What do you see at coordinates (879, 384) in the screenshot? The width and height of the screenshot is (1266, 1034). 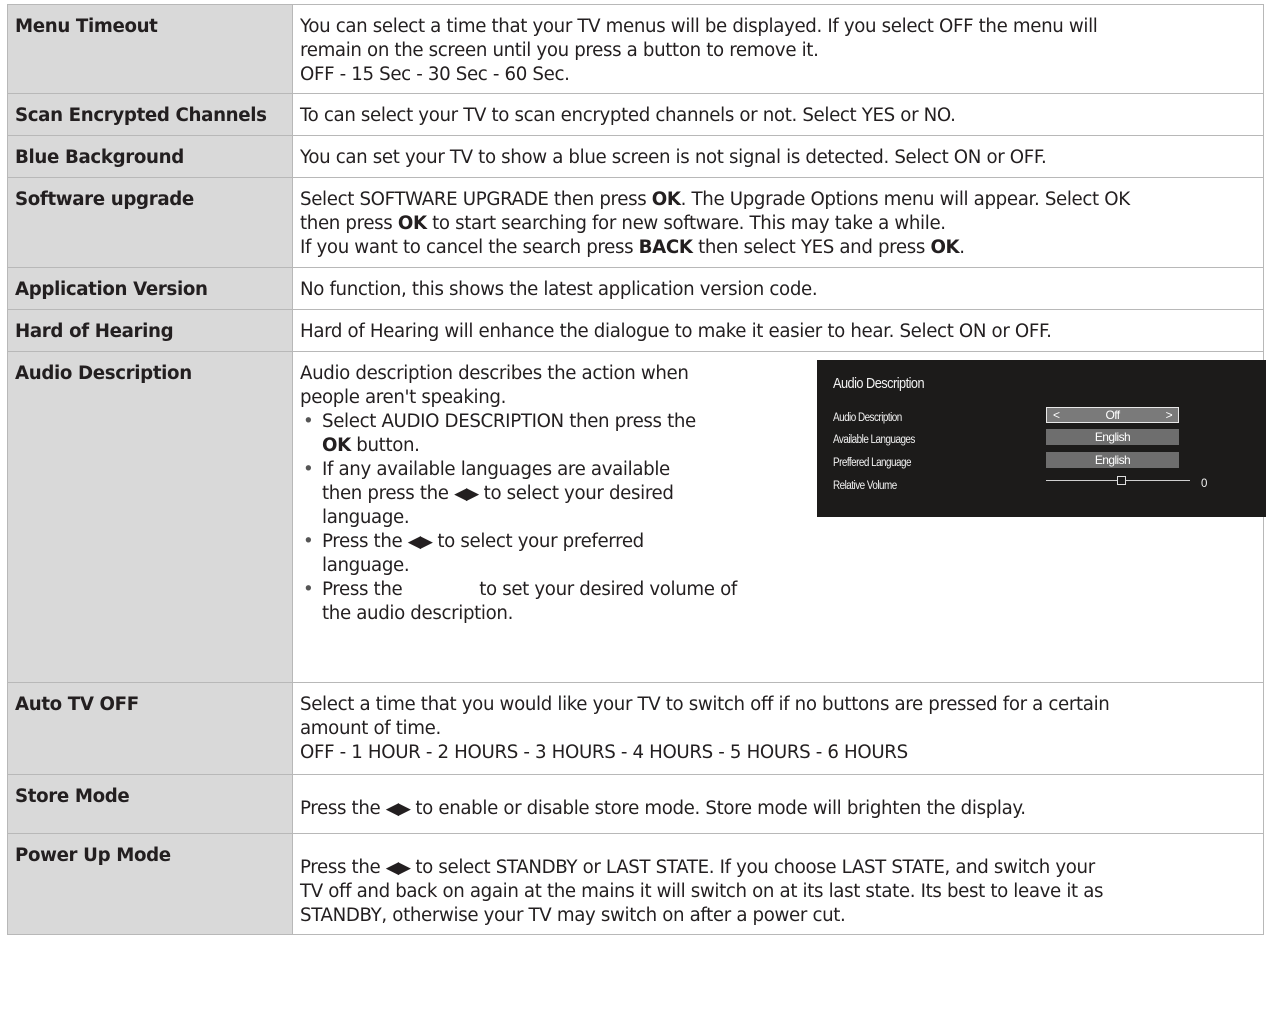 I see `osd-title: Audio Description` at bounding box center [879, 384].